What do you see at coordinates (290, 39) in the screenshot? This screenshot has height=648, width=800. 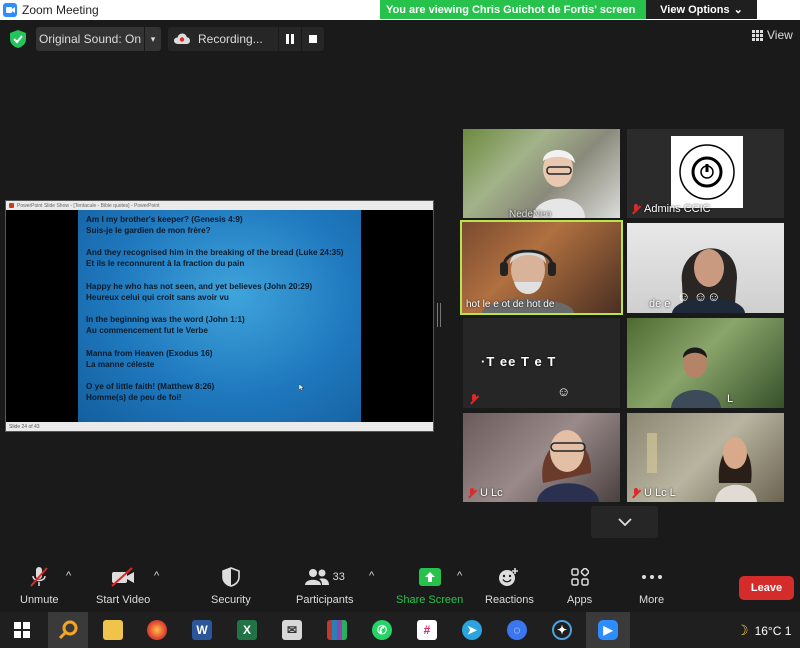 I see `pause-recording-button` at bounding box center [290, 39].